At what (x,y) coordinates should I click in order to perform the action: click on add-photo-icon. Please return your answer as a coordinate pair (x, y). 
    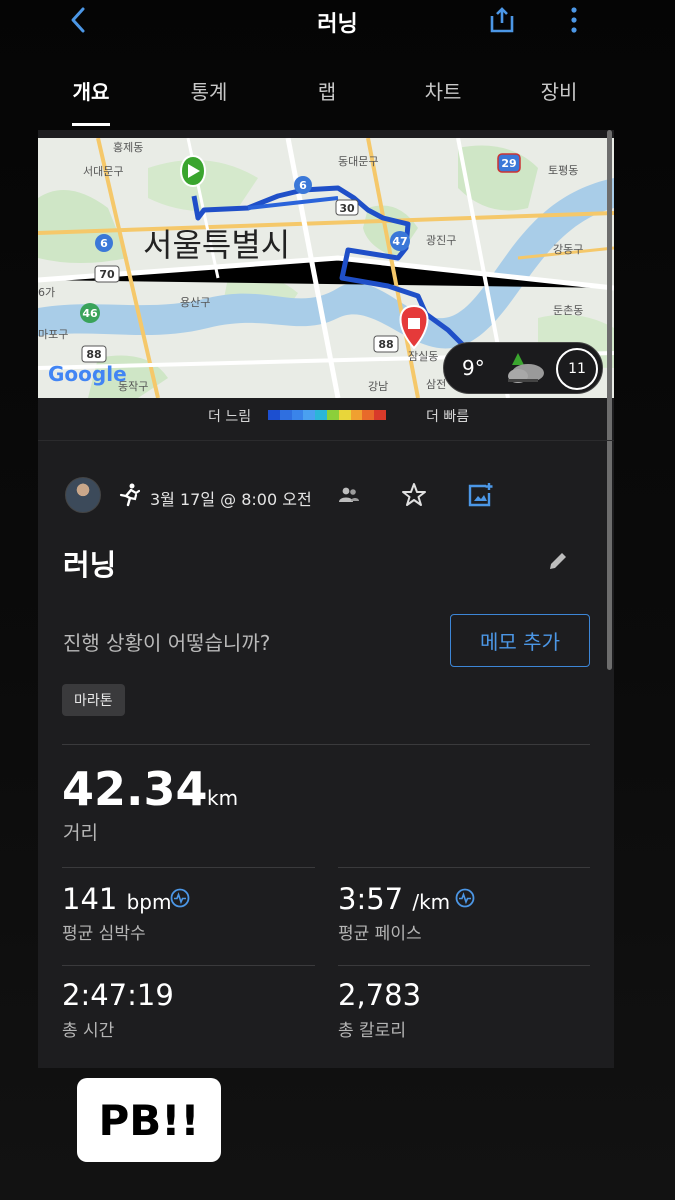
    Looking at the image, I should click on (480, 495).